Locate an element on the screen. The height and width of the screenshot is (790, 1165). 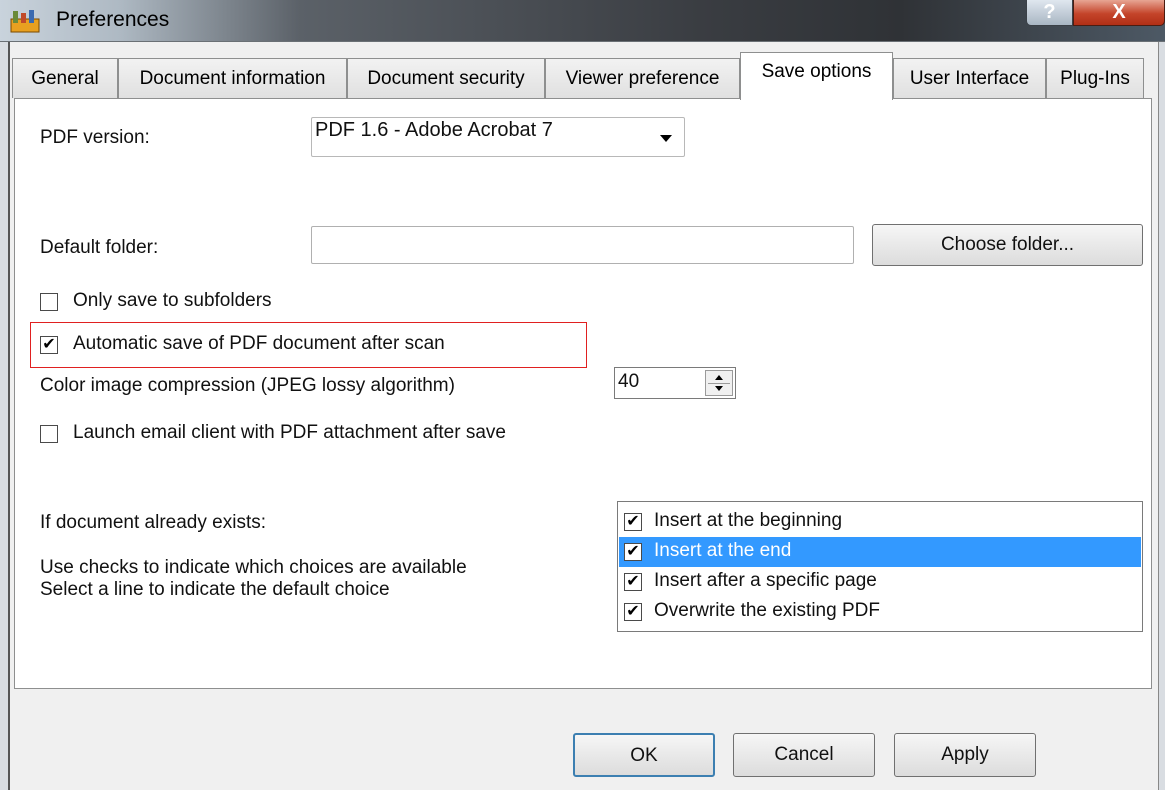
launch-email-checkbox is located at coordinates (49, 434).